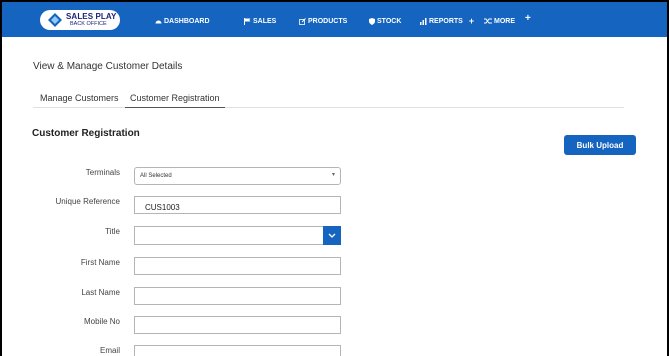 This screenshot has height=356, width=669. I want to click on nav-products: PRODUCTS, so click(323, 21).